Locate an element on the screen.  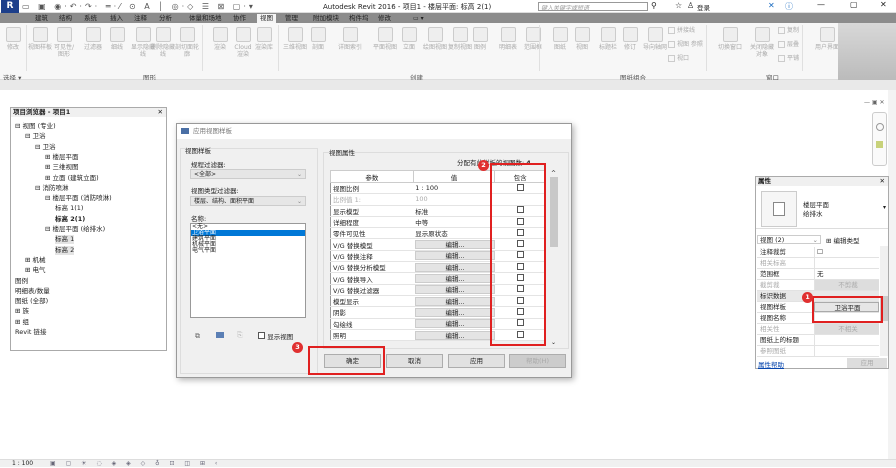
discipline-filter-select: <全部> ⌄ is located at coordinates (248, 174).